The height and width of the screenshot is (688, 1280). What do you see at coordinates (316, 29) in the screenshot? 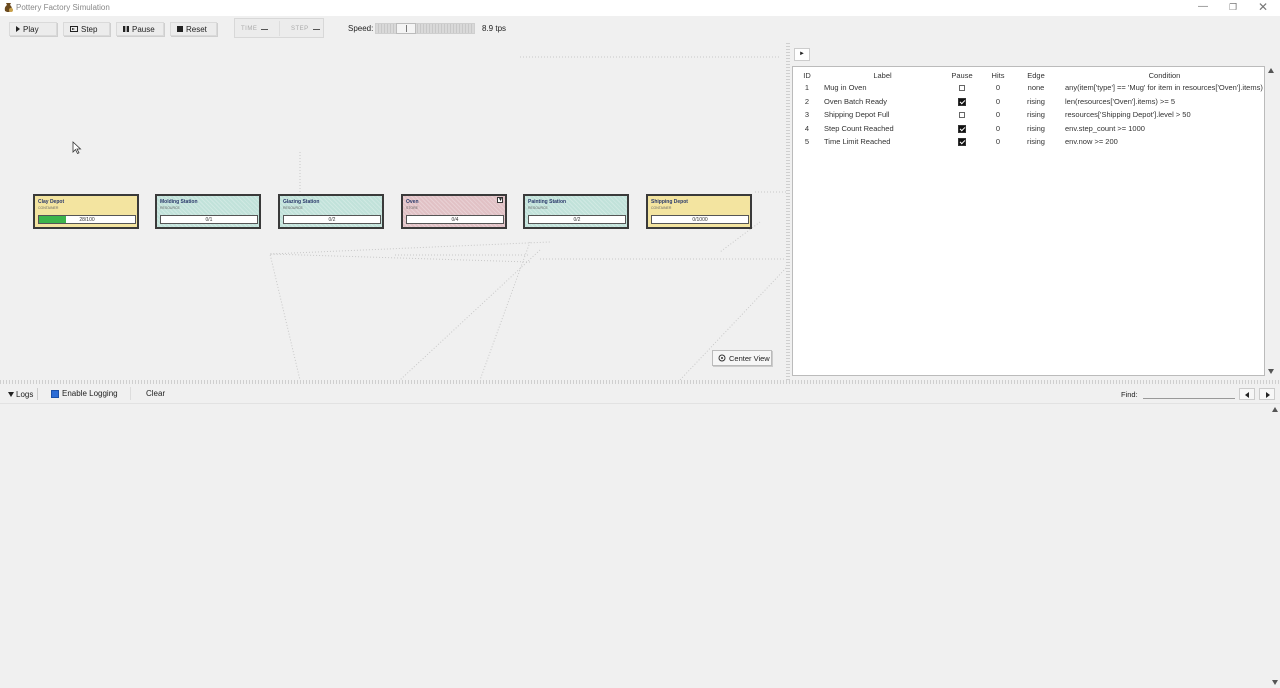
I see `minus-icon` at bounding box center [316, 29].